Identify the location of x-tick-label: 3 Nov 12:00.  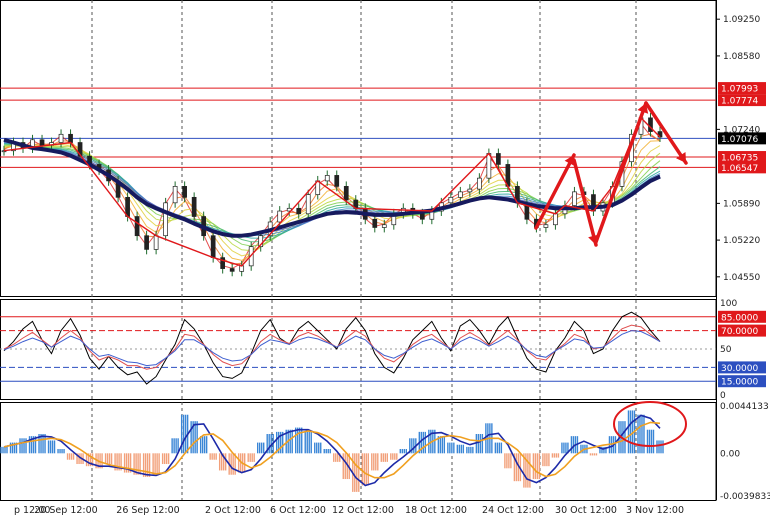
(655, 510).